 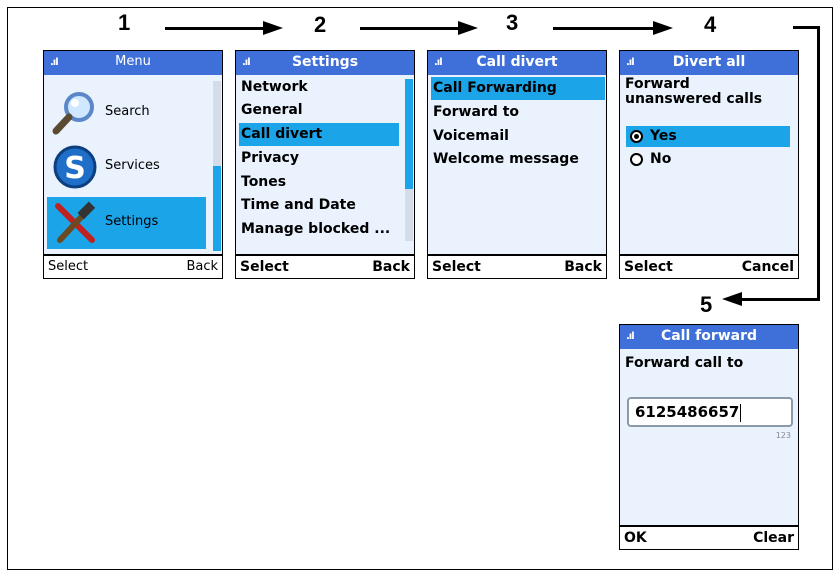 I want to click on settings-item-time-date: Time and Date, so click(x=319, y=205).